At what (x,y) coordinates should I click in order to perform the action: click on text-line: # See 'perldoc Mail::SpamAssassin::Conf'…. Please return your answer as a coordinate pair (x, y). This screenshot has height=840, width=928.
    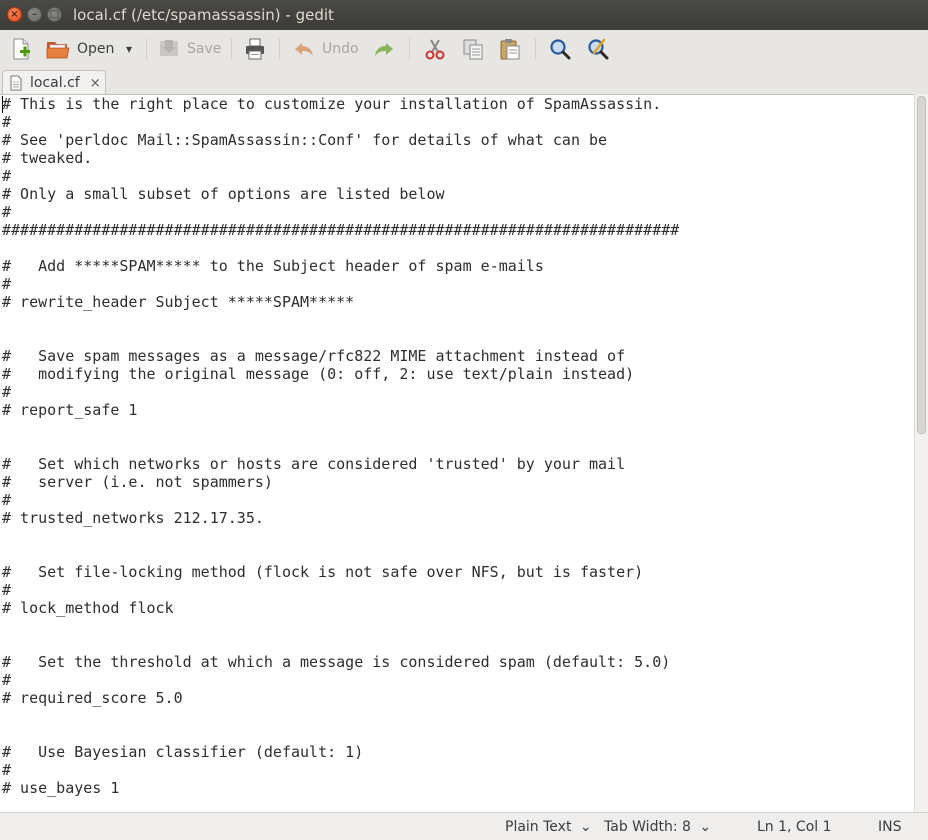
    Looking at the image, I should click on (340, 140).